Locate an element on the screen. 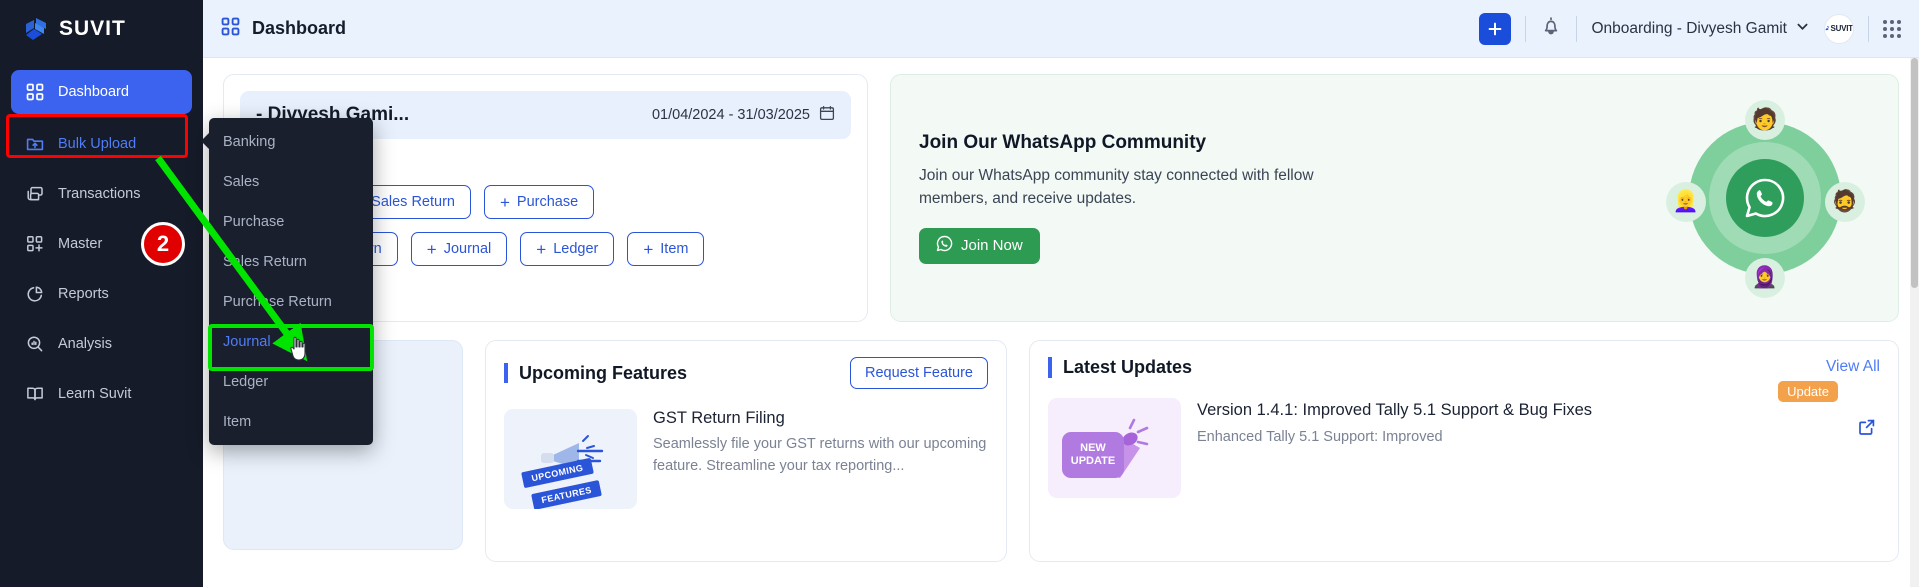 The width and height of the screenshot is (1919, 587). latest-updates-header: Latest Updates View All is located at coordinates (1464, 367).